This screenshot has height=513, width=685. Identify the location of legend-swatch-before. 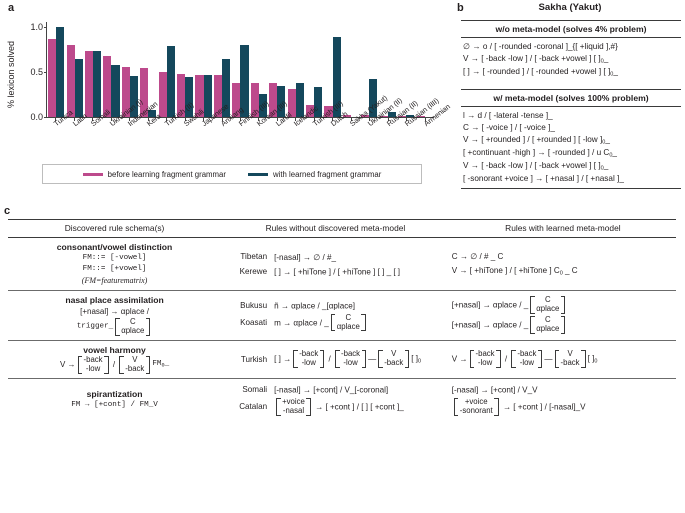
(92, 174).